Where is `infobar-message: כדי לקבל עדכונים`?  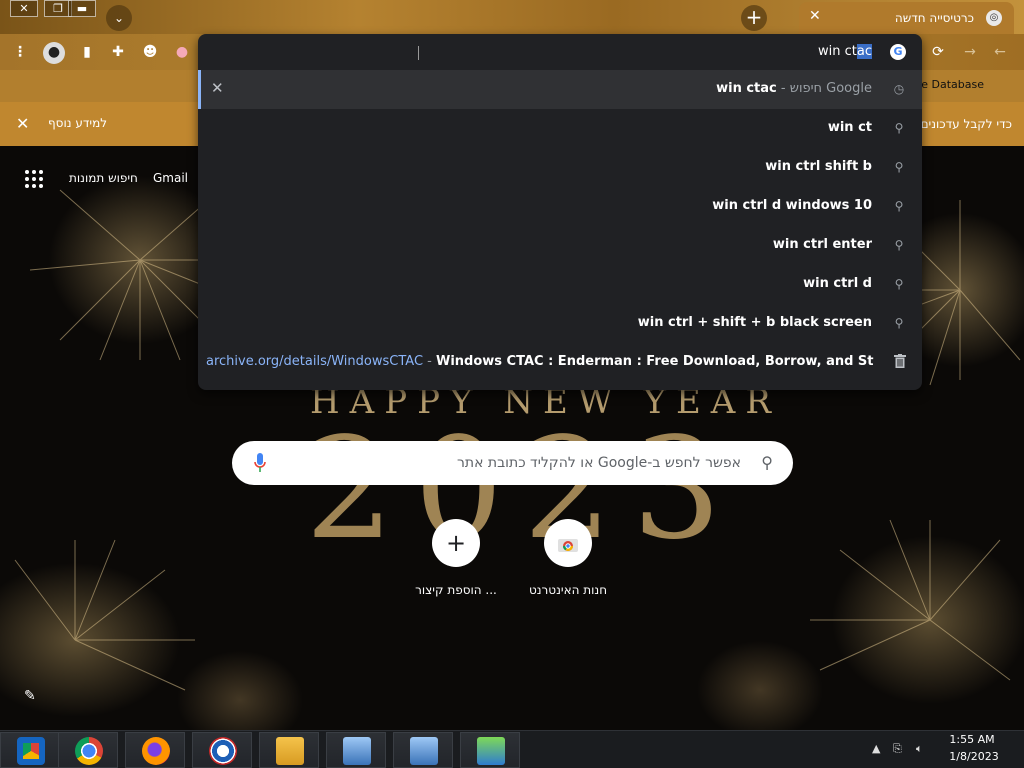
infobar-message: כדי לקבל עדכונים is located at coordinates (966, 124).